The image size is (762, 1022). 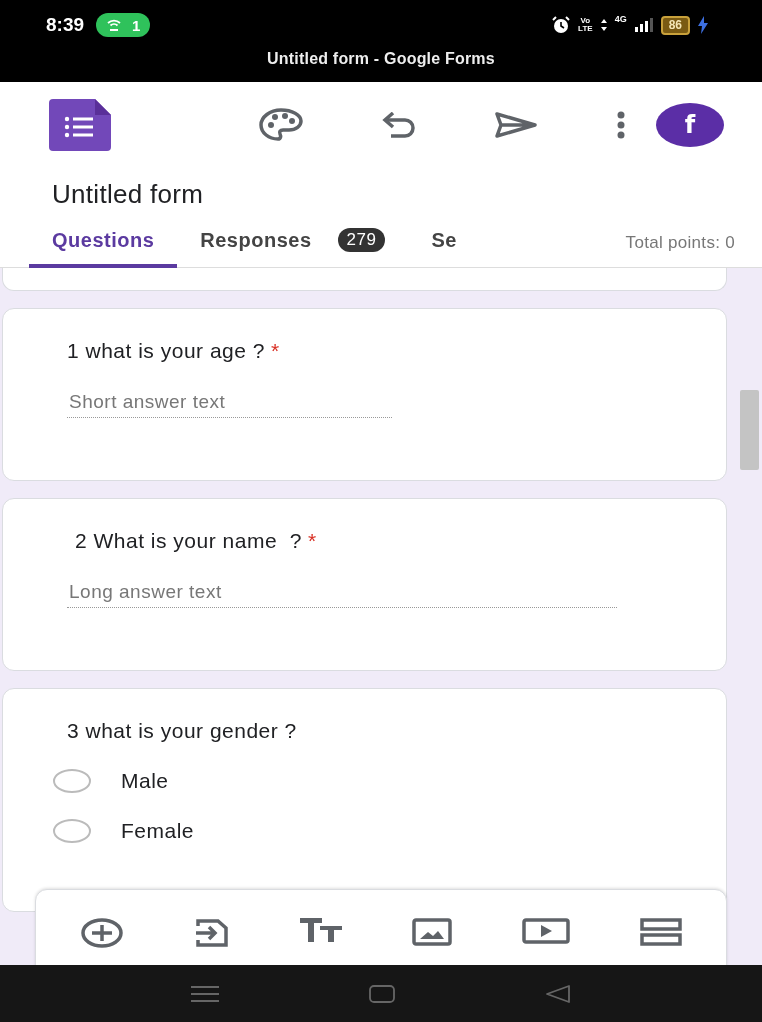 What do you see at coordinates (80, 125) in the screenshot?
I see `forms-logo-icon` at bounding box center [80, 125].